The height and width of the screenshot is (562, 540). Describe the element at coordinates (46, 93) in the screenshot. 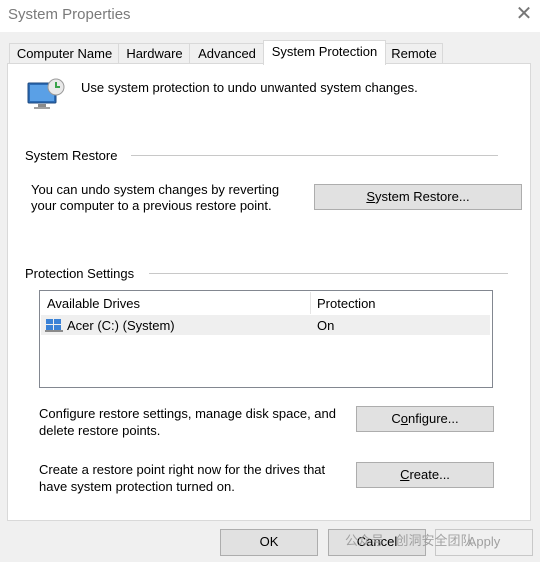

I see `monitor-shield-icon` at that location.